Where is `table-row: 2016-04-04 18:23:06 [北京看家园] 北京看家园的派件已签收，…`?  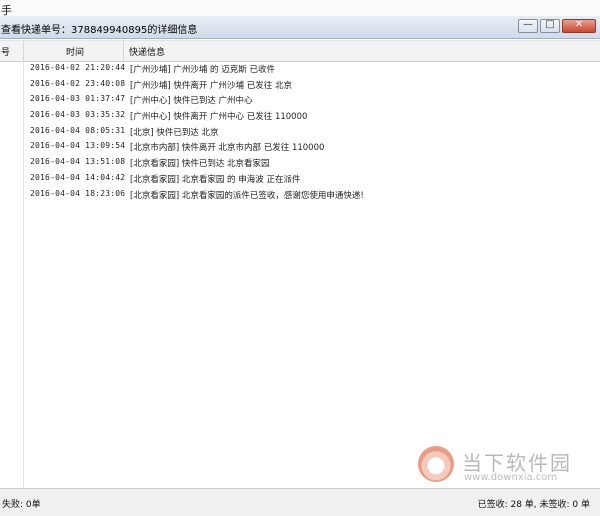
table-row: 2016-04-04 18:23:06 [北京看家园] 北京看家园的派件已签收，… is located at coordinates (300, 195).